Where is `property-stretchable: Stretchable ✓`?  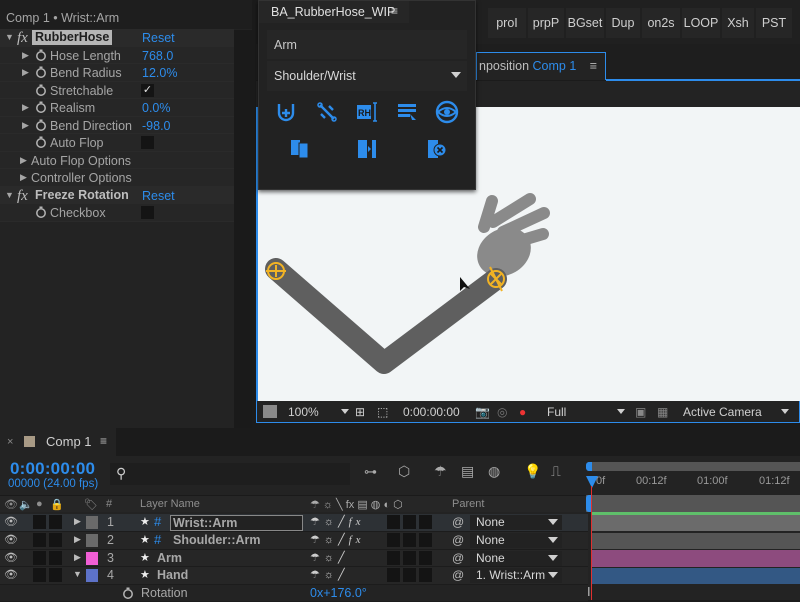
property-stretchable: Stretchable ✓ is located at coordinates (117, 91).